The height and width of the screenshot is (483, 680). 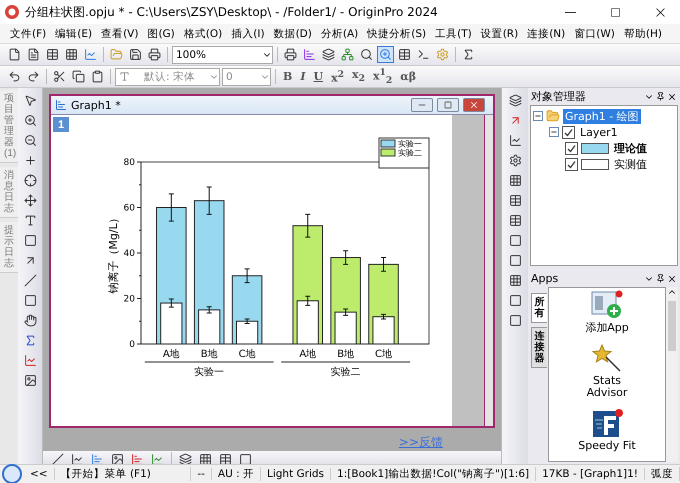 I want to click on menu-item: 窗口(W), so click(x=594, y=34).